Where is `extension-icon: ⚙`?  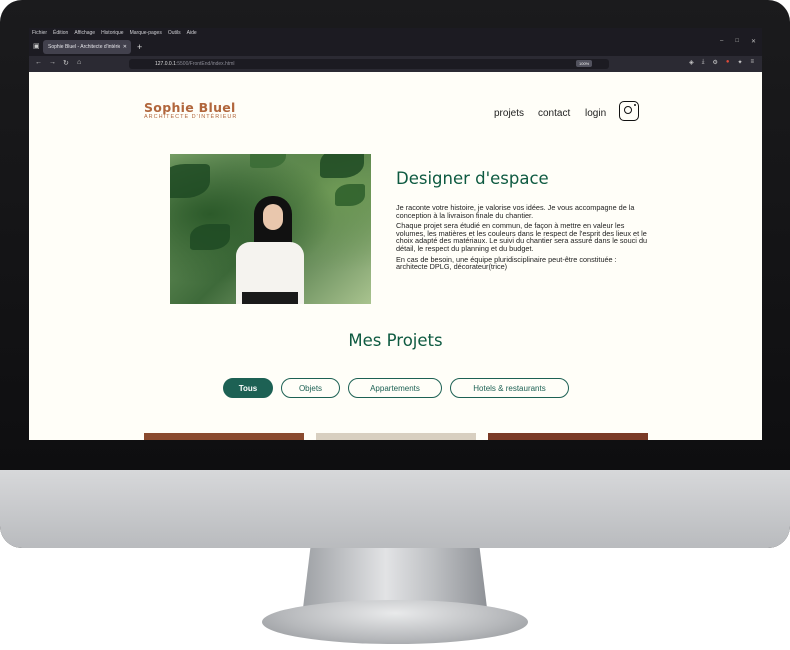
extension-icon: ⚙ is located at coordinates (714, 62).